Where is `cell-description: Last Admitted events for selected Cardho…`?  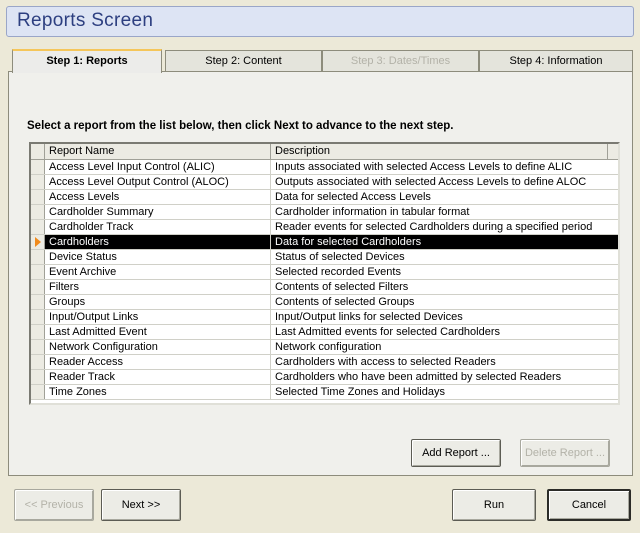 cell-description: Last Admitted events for selected Cardho… is located at coordinates (444, 332).